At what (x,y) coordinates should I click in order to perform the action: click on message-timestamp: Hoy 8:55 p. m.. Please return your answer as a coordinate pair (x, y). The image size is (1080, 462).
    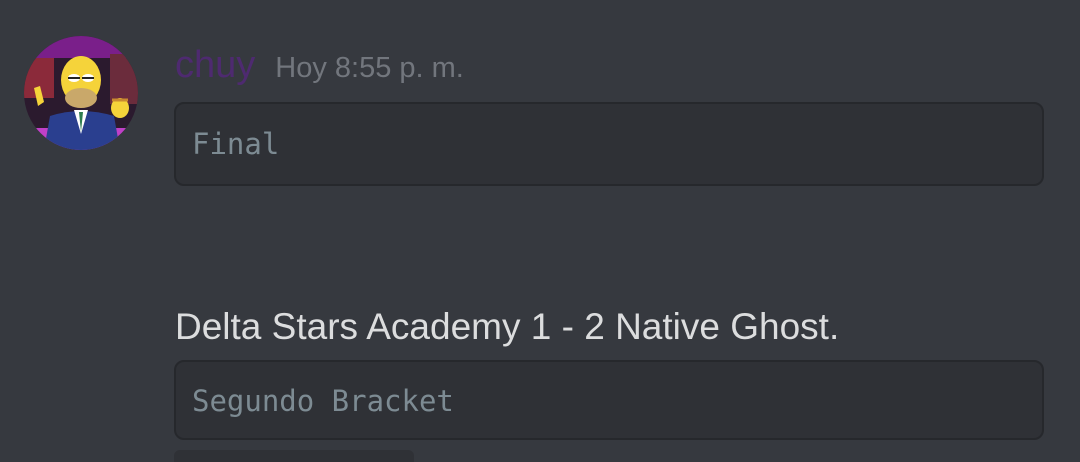
    Looking at the image, I should click on (369, 68).